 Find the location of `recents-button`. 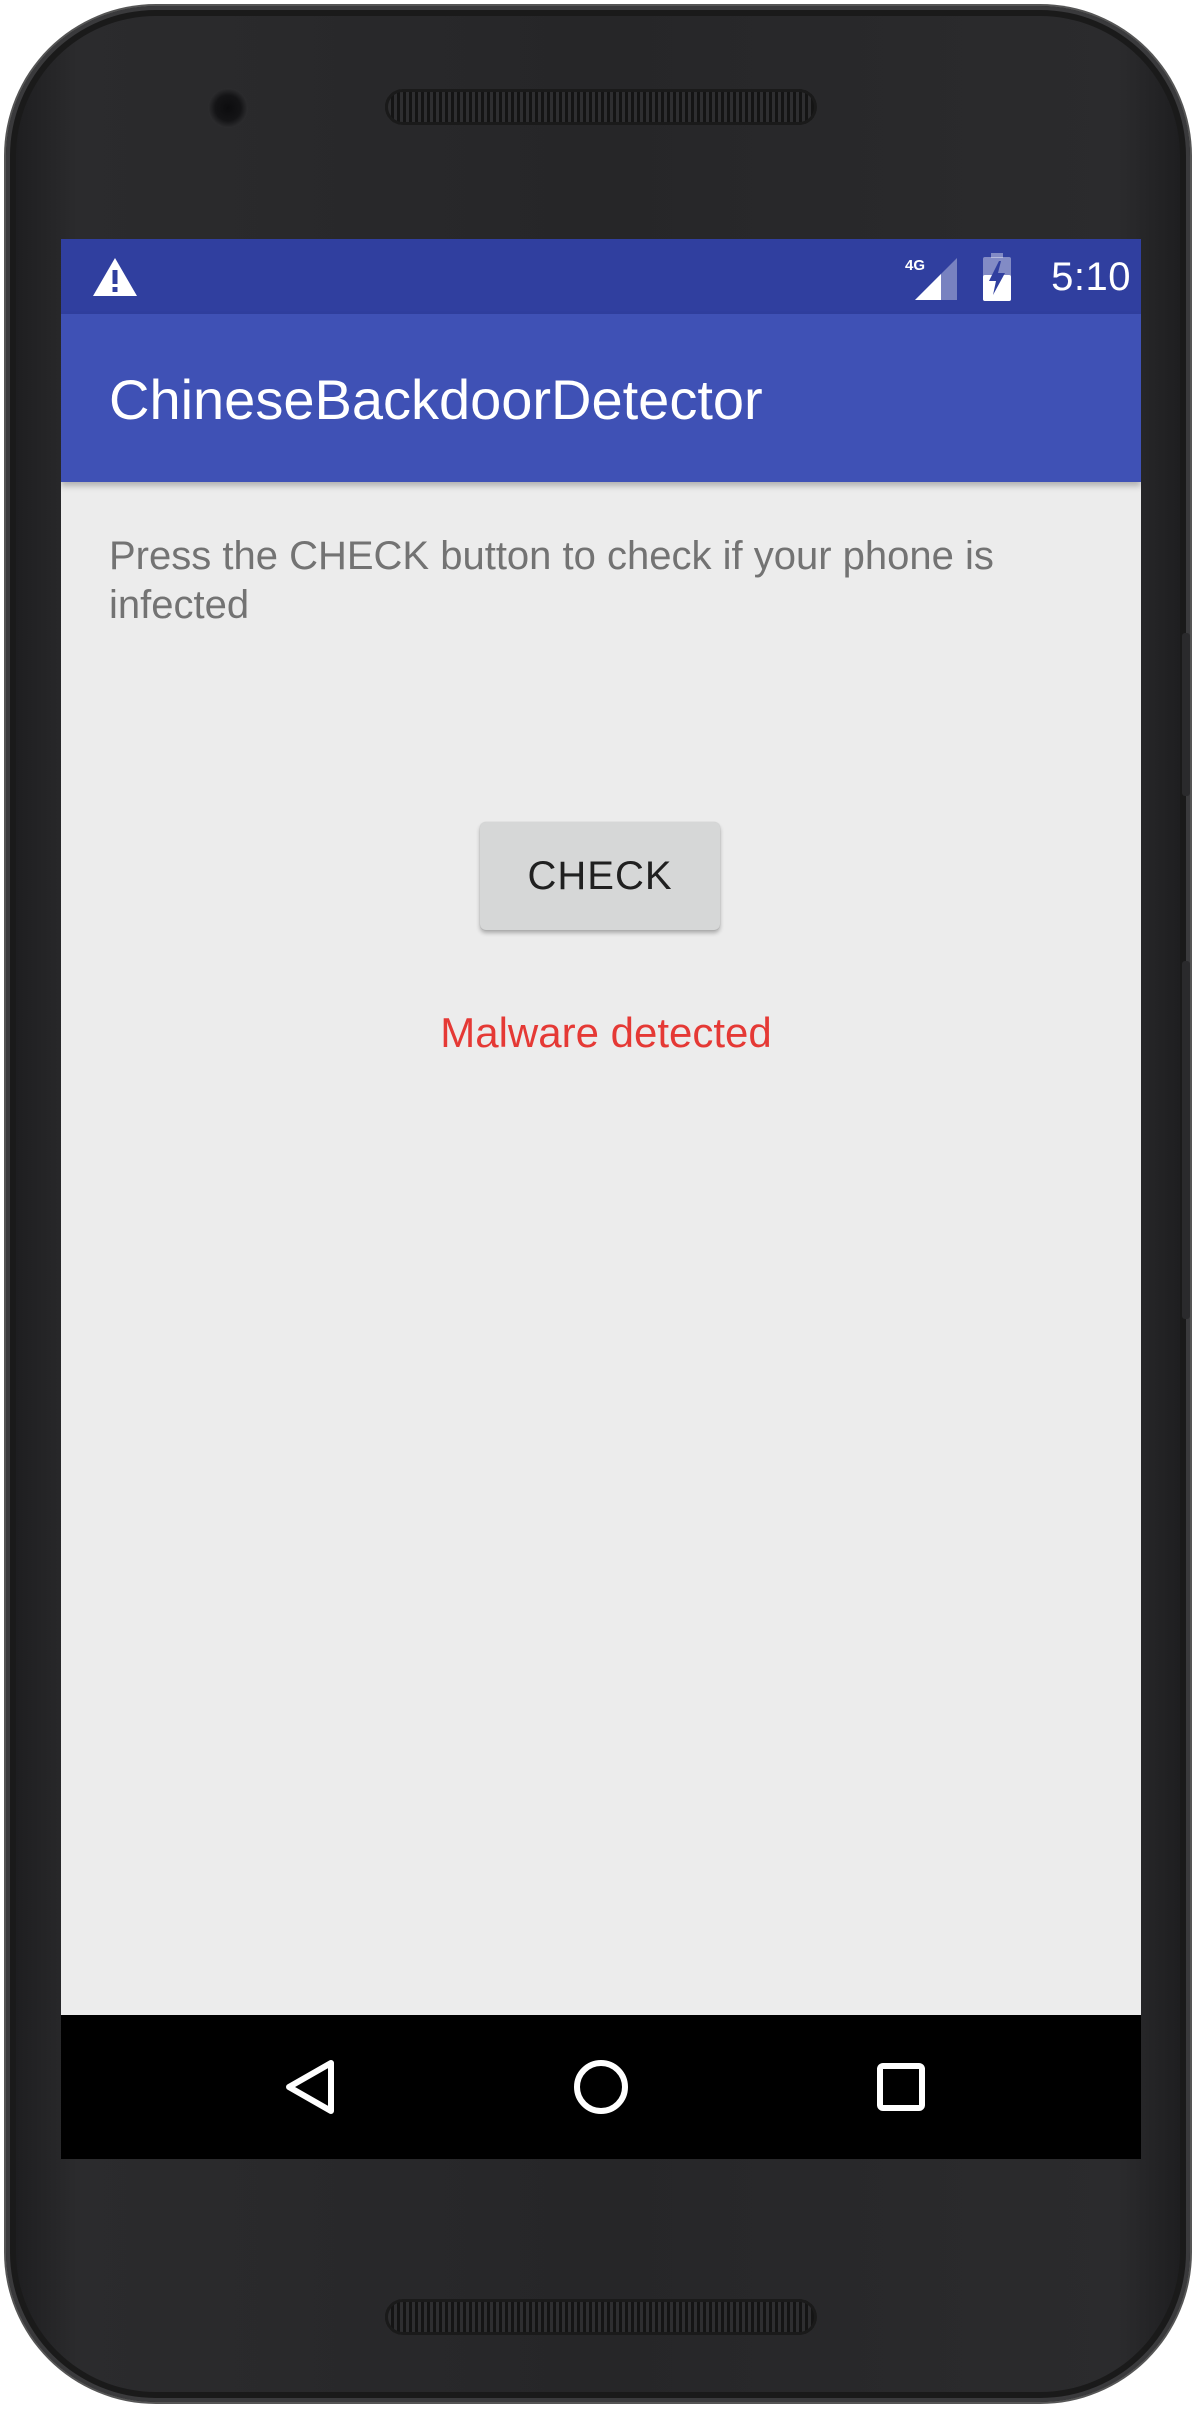

recents-button is located at coordinates (901, 2087).